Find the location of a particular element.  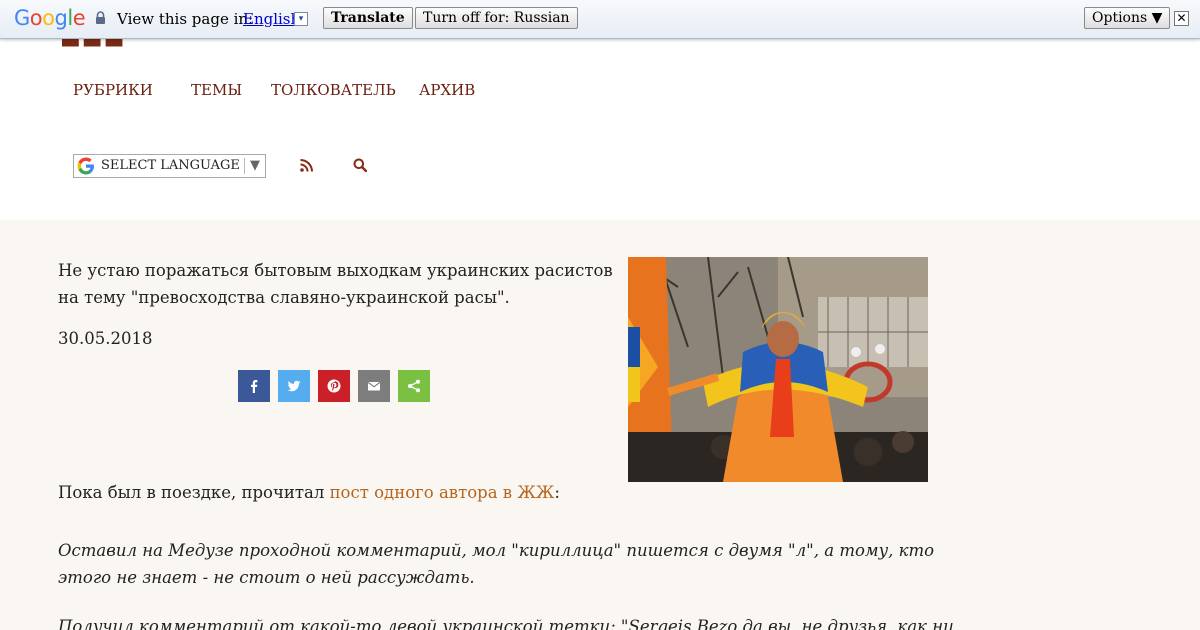

close-icon: ✕ is located at coordinates (1181, 18).